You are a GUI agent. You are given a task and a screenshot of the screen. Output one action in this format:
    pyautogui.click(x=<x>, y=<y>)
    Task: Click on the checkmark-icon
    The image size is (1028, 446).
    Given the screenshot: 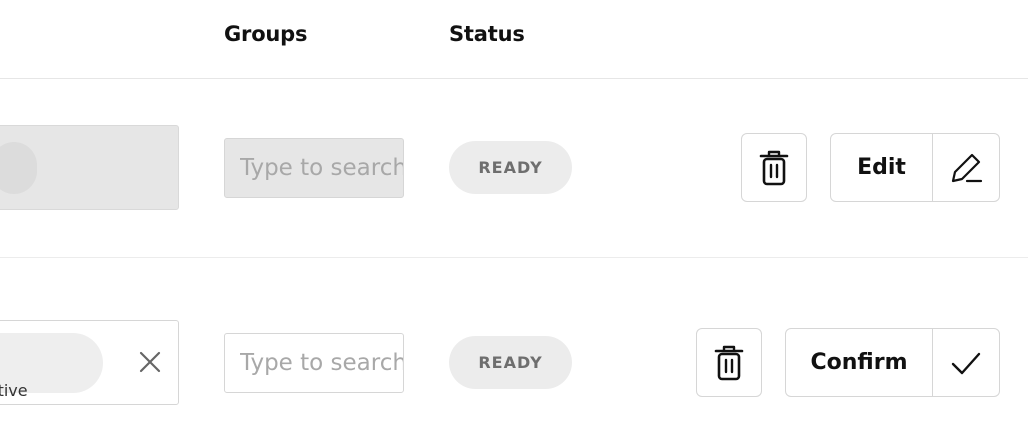 What is the action you would take?
    pyautogui.click(x=966, y=363)
    